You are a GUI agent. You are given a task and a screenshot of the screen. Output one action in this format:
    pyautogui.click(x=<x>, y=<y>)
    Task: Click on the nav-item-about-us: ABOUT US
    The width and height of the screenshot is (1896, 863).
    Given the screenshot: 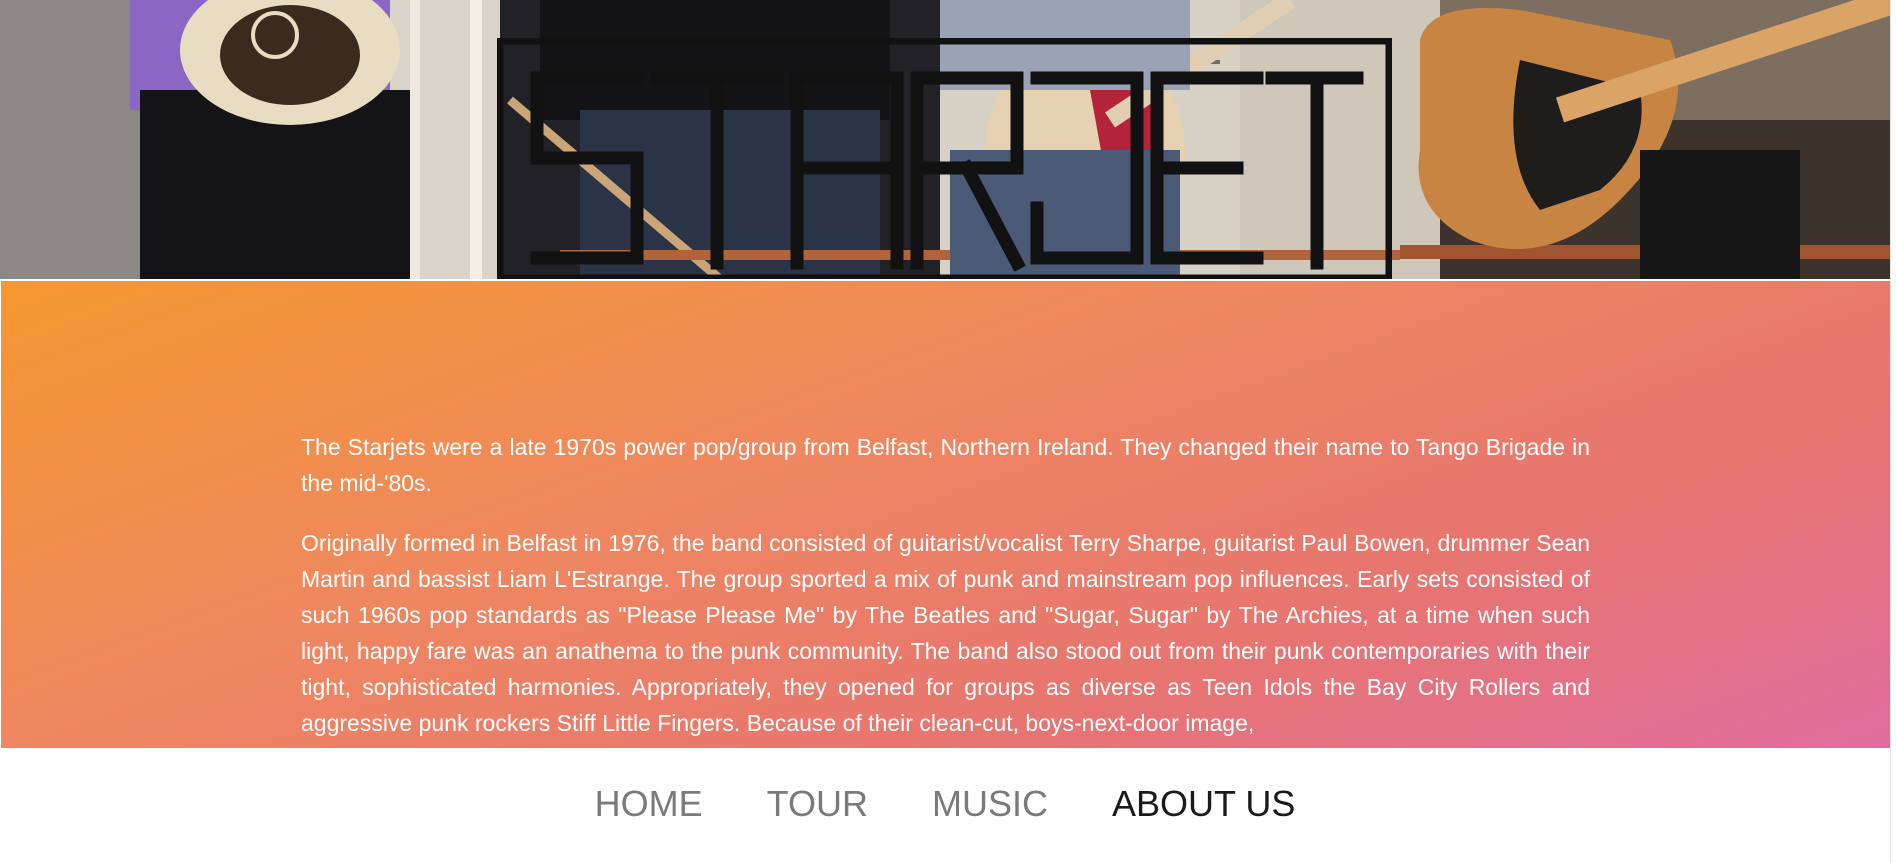 What is the action you would take?
    pyautogui.click(x=1203, y=804)
    